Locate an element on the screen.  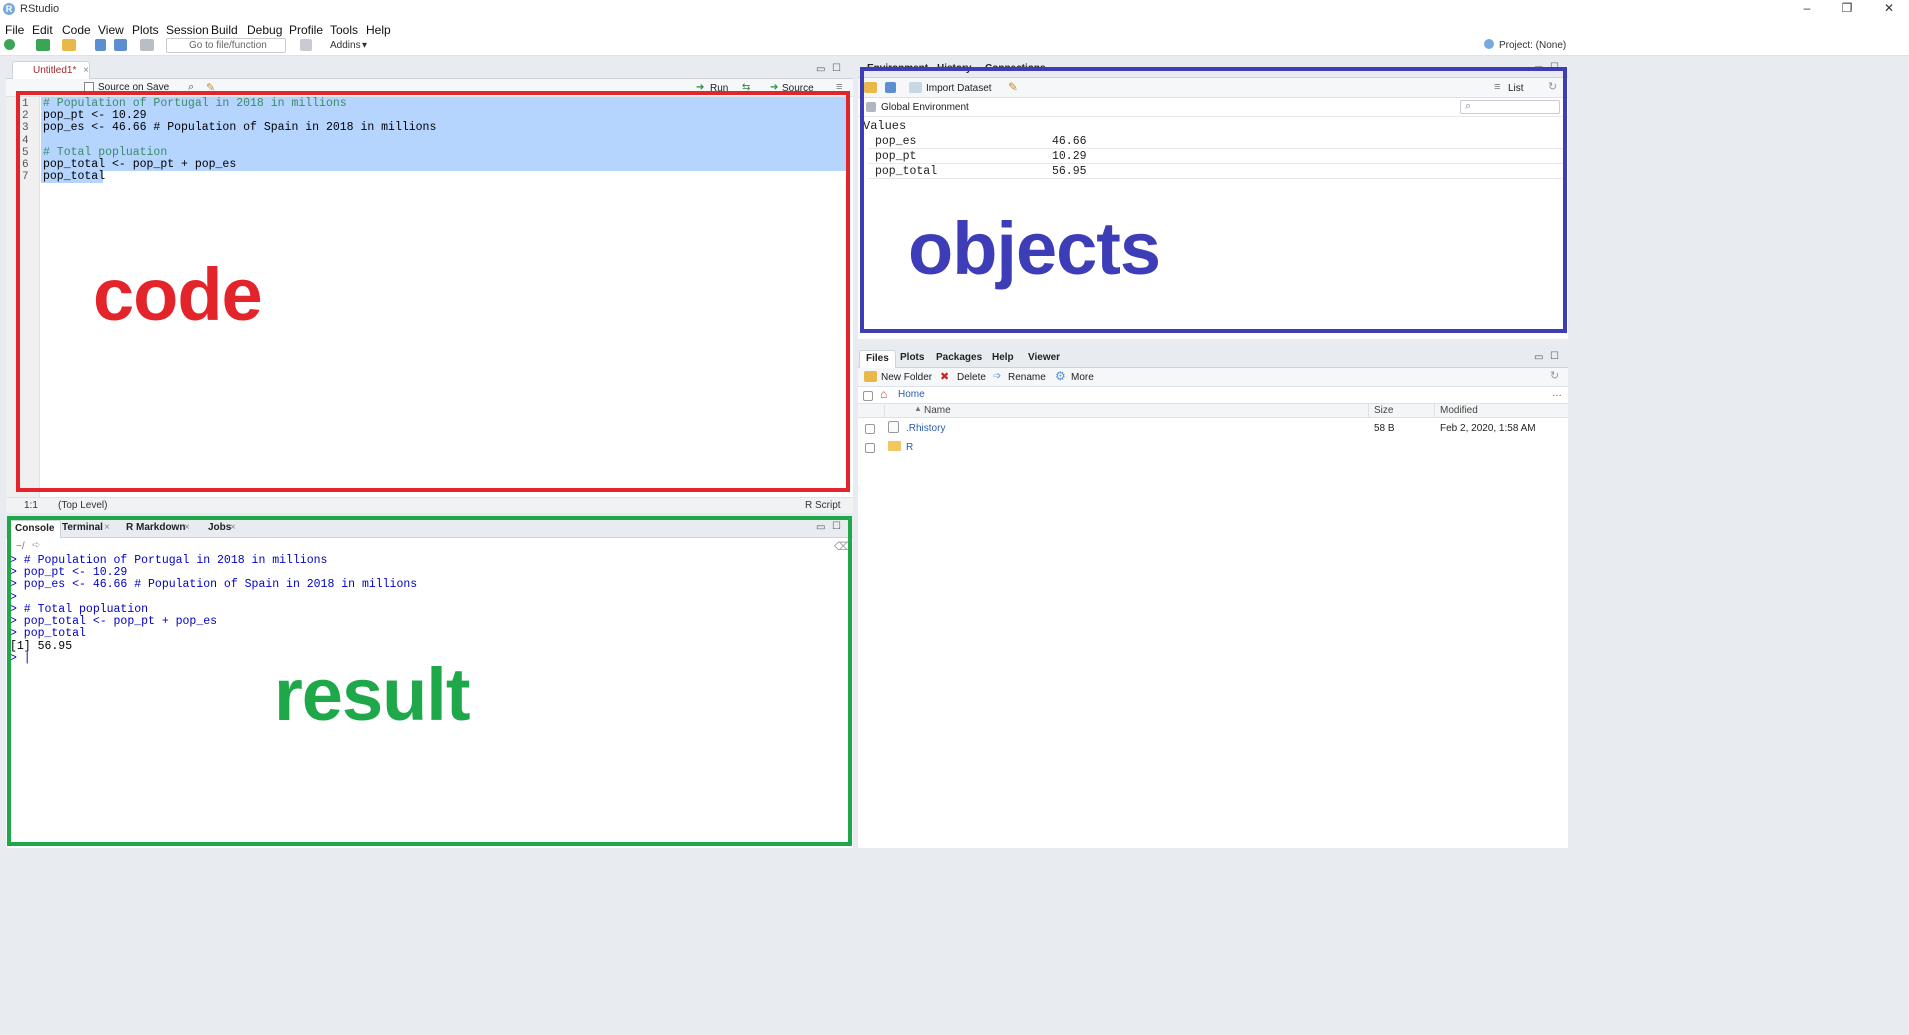
file-row: R is located at coordinates (1213, 447).